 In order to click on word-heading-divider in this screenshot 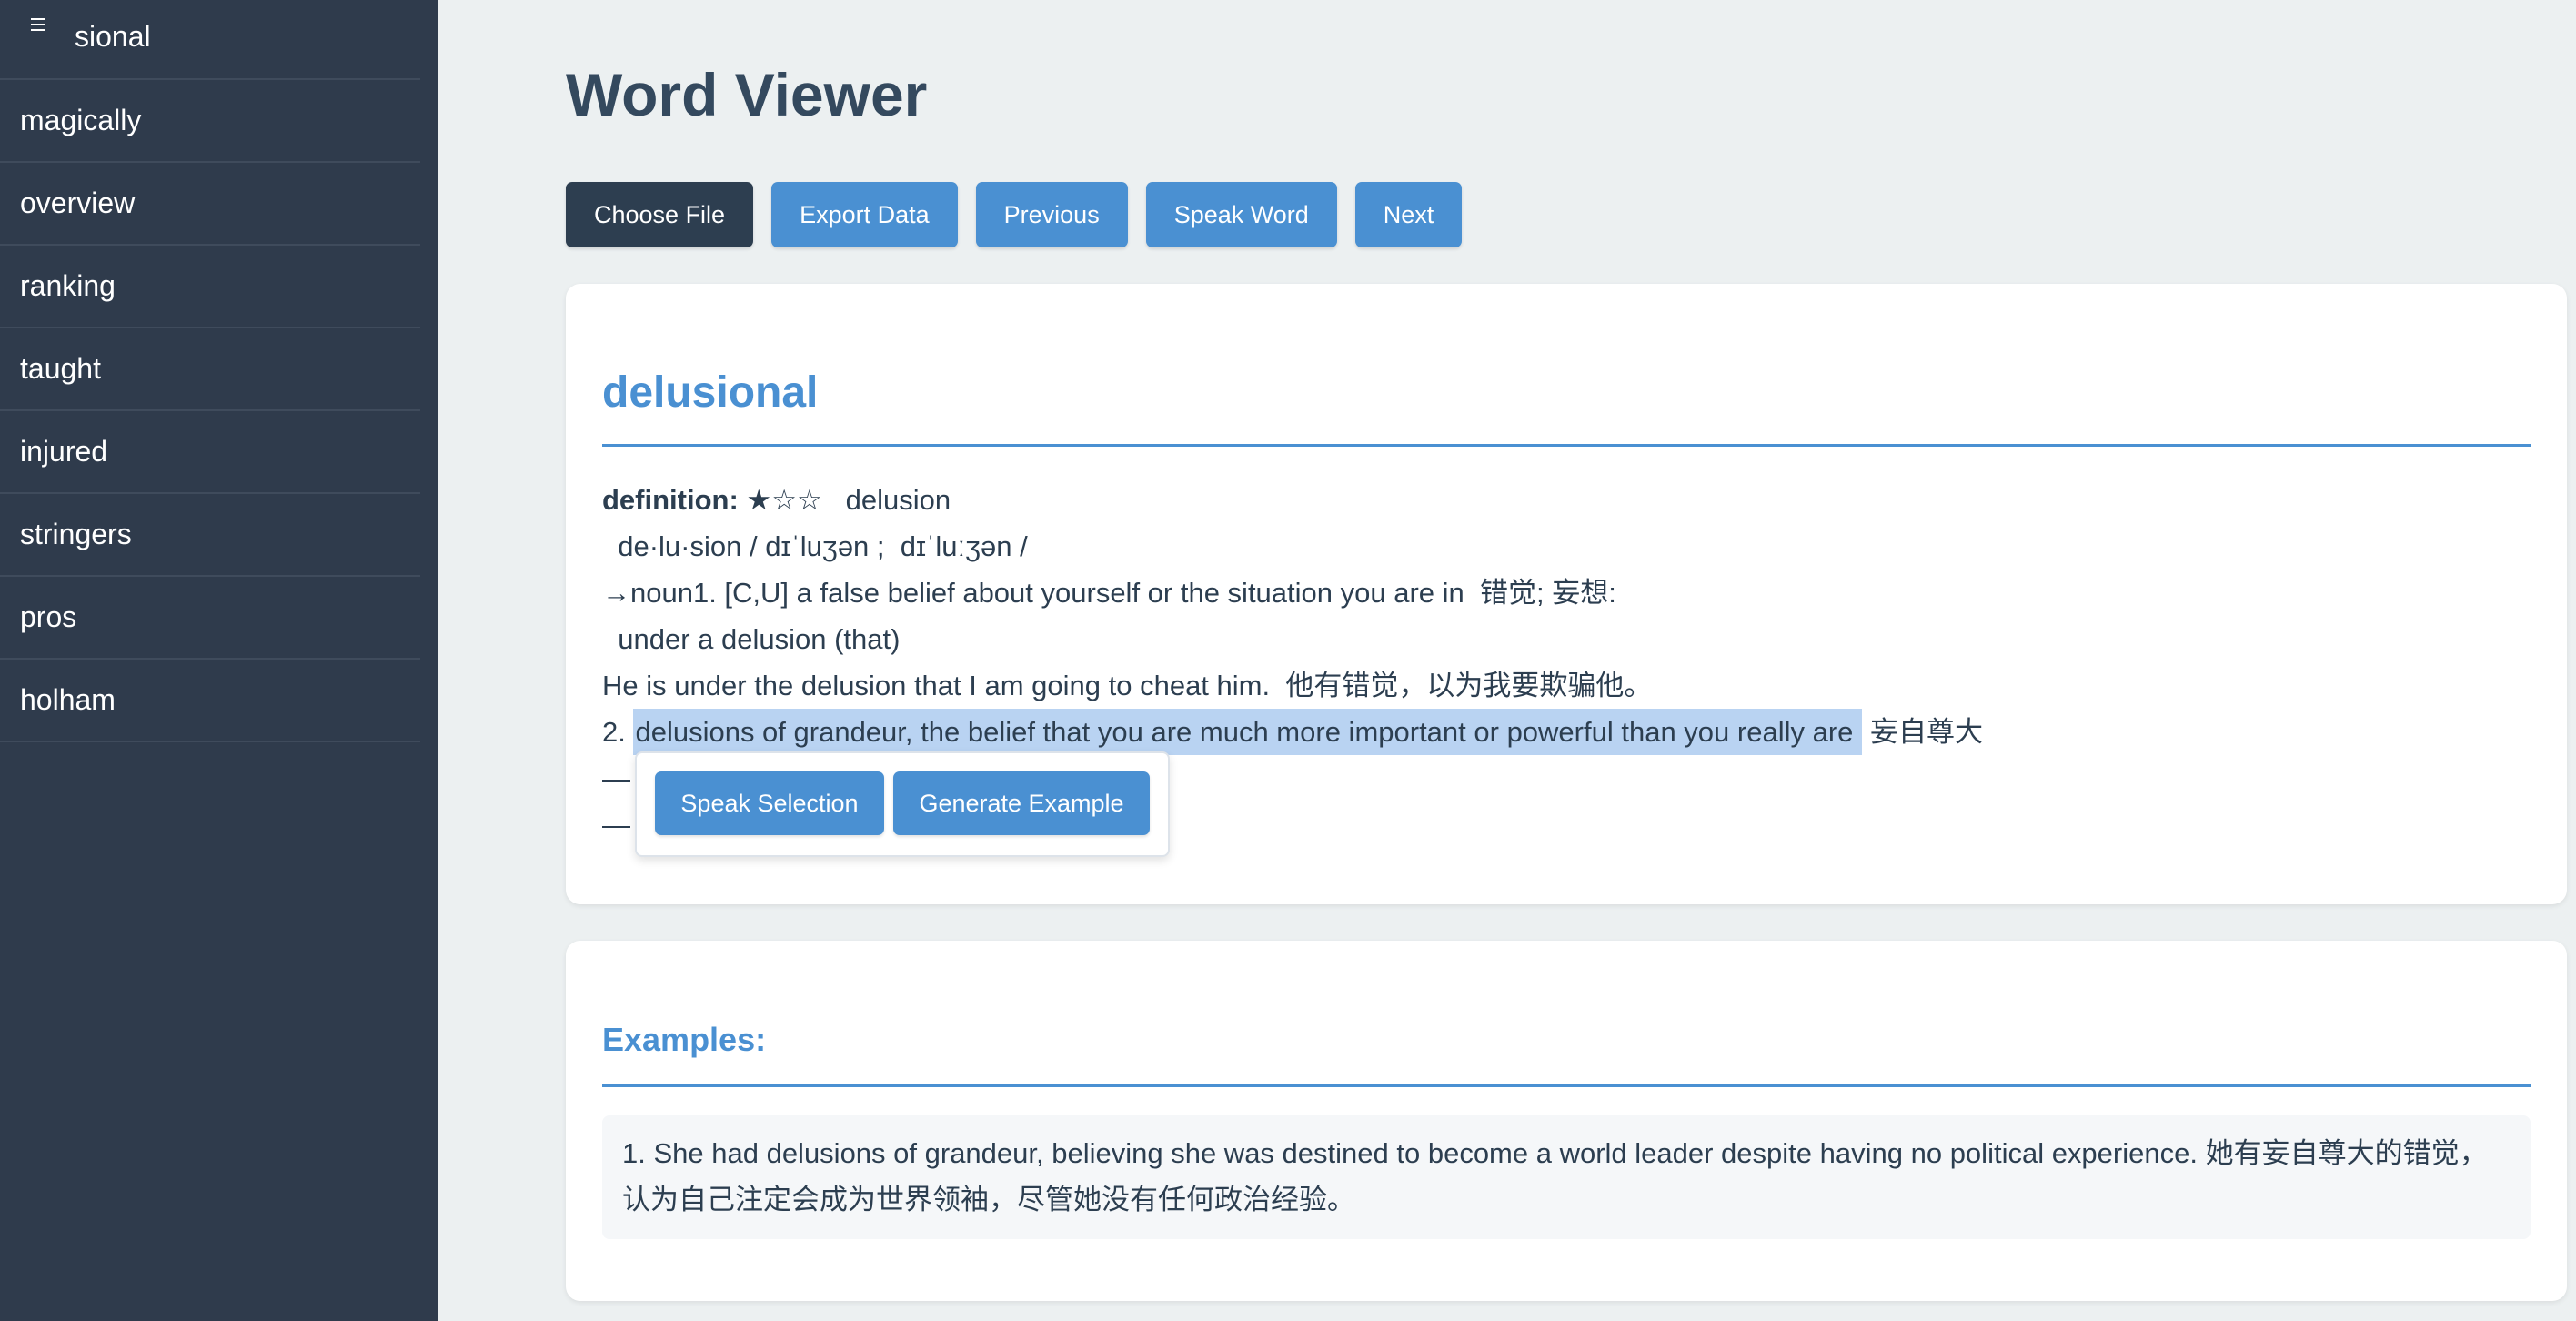, I will do `click(1566, 445)`.